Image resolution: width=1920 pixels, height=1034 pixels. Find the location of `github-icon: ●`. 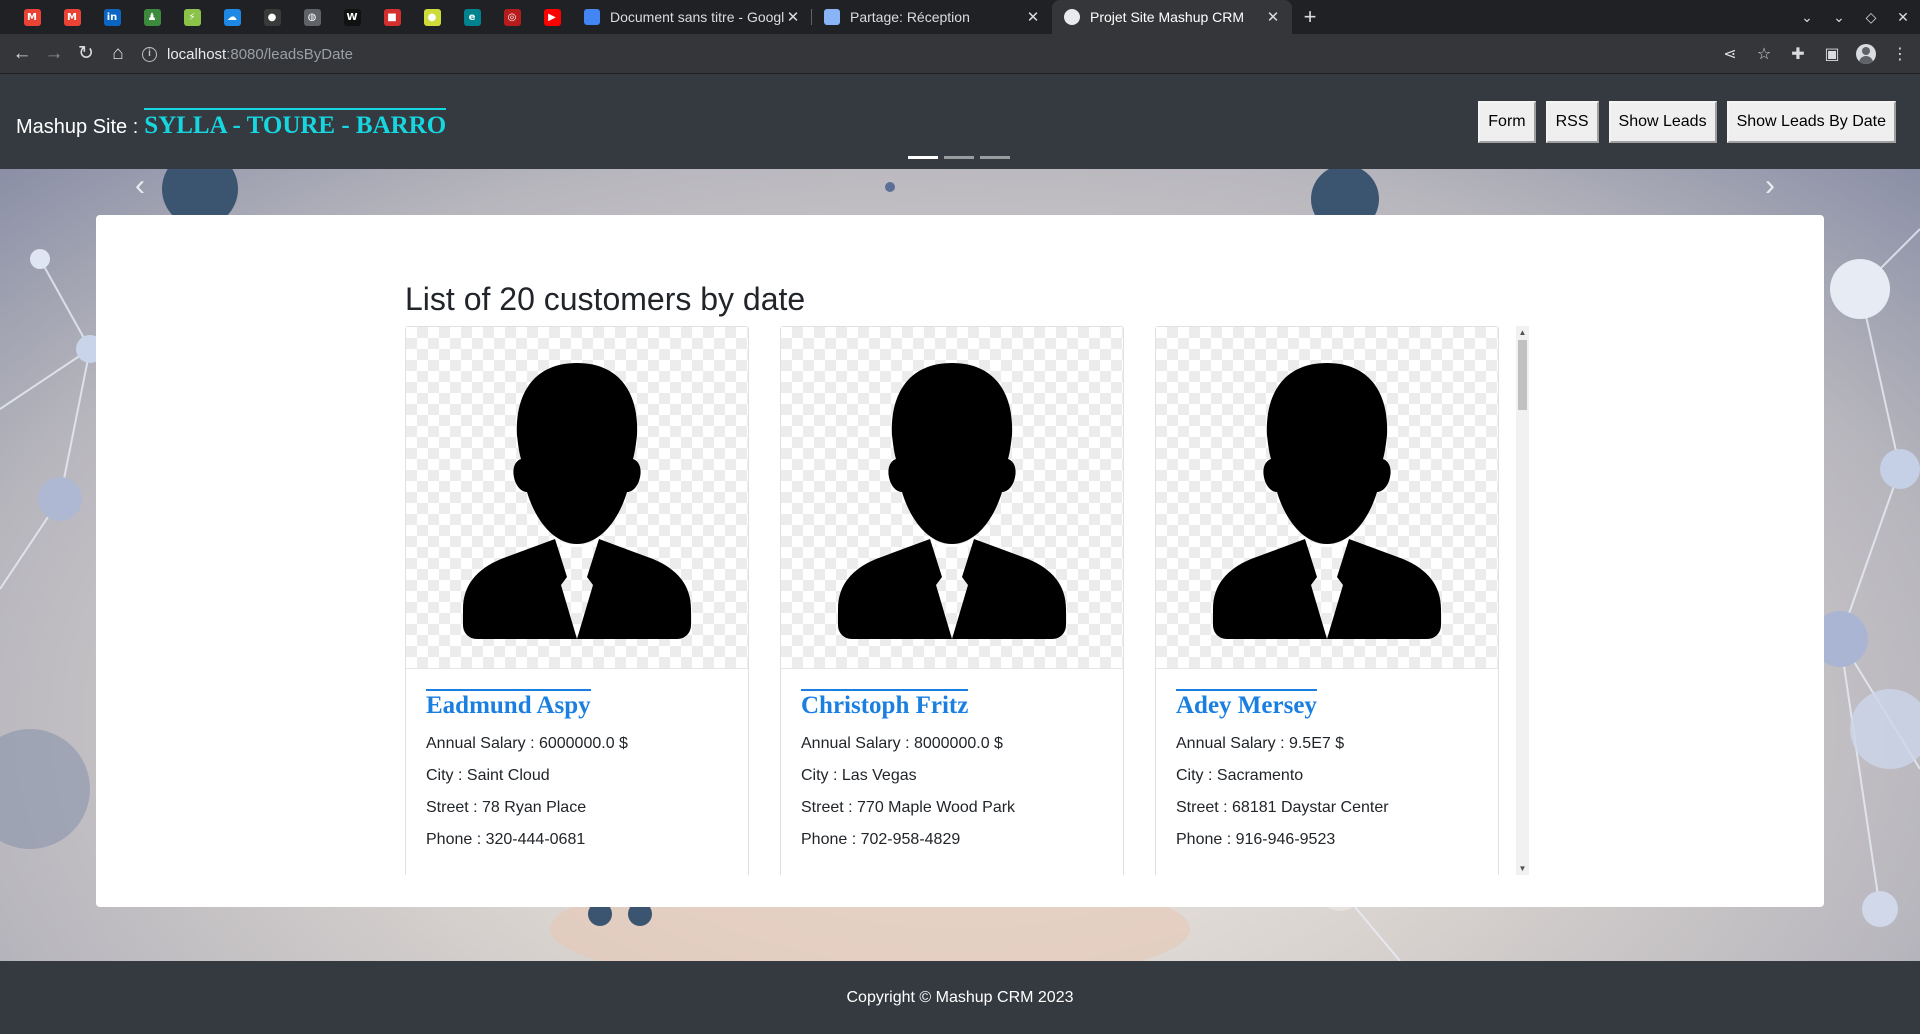

github-icon: ● is located at coordinates (272, 17).